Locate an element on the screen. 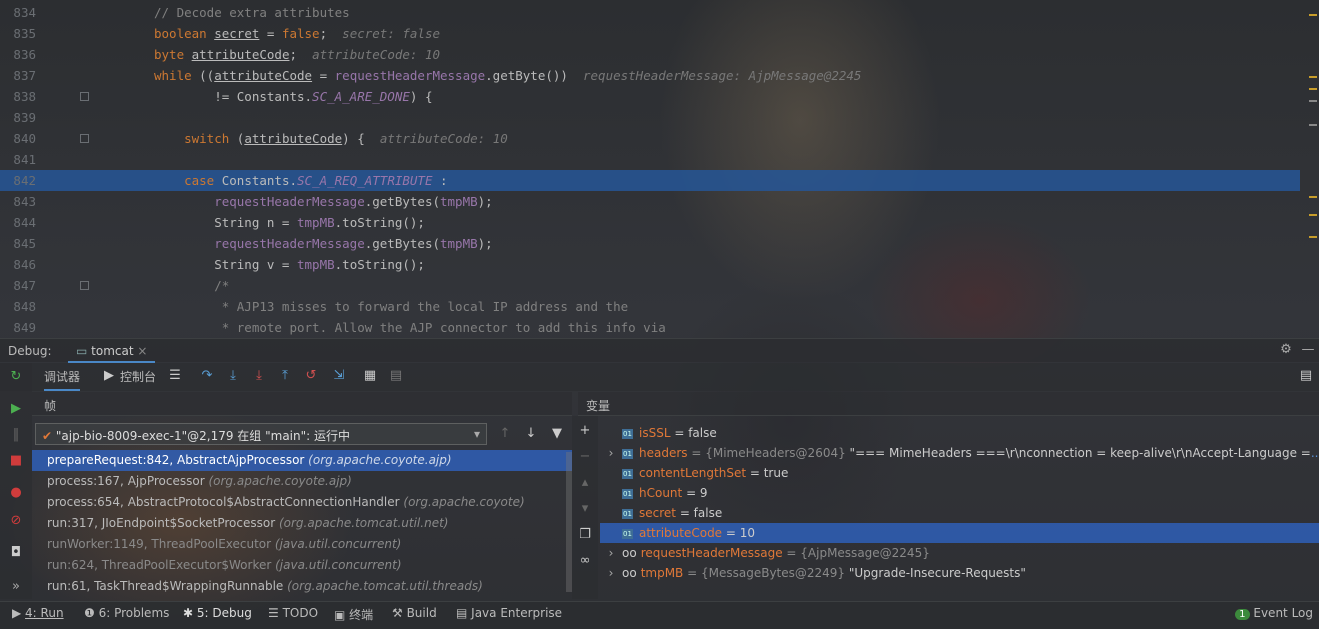 The width and height of the screenshot is (1319, 629). code-line: 842 case Constants.SC_A_REQ_ATTRIBUTE : is located at coordinates (650, 180).